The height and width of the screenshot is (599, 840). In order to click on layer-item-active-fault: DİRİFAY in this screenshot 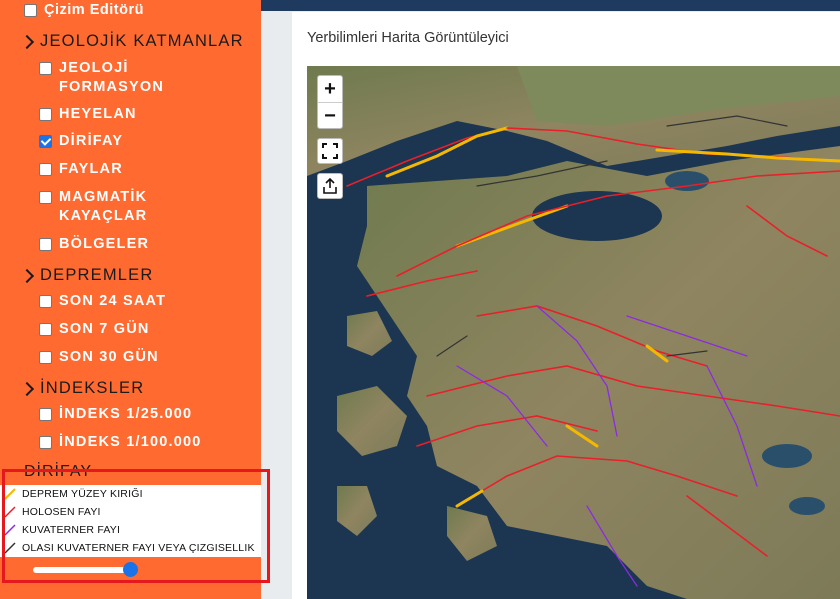, I will do `click(81, 141)`.